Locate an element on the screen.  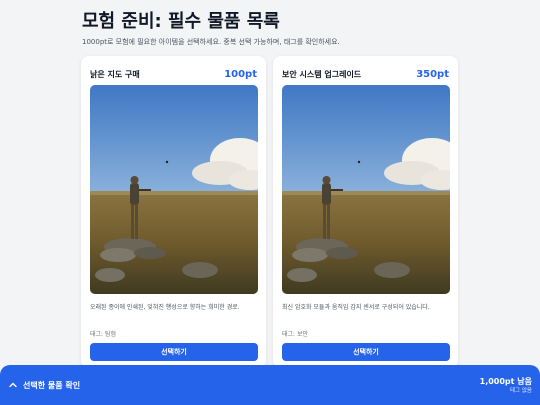
selected-items-bar: 선택한 물품 확인 1,000pt 남음 태그 없음 is located at coordinates (270, 385).